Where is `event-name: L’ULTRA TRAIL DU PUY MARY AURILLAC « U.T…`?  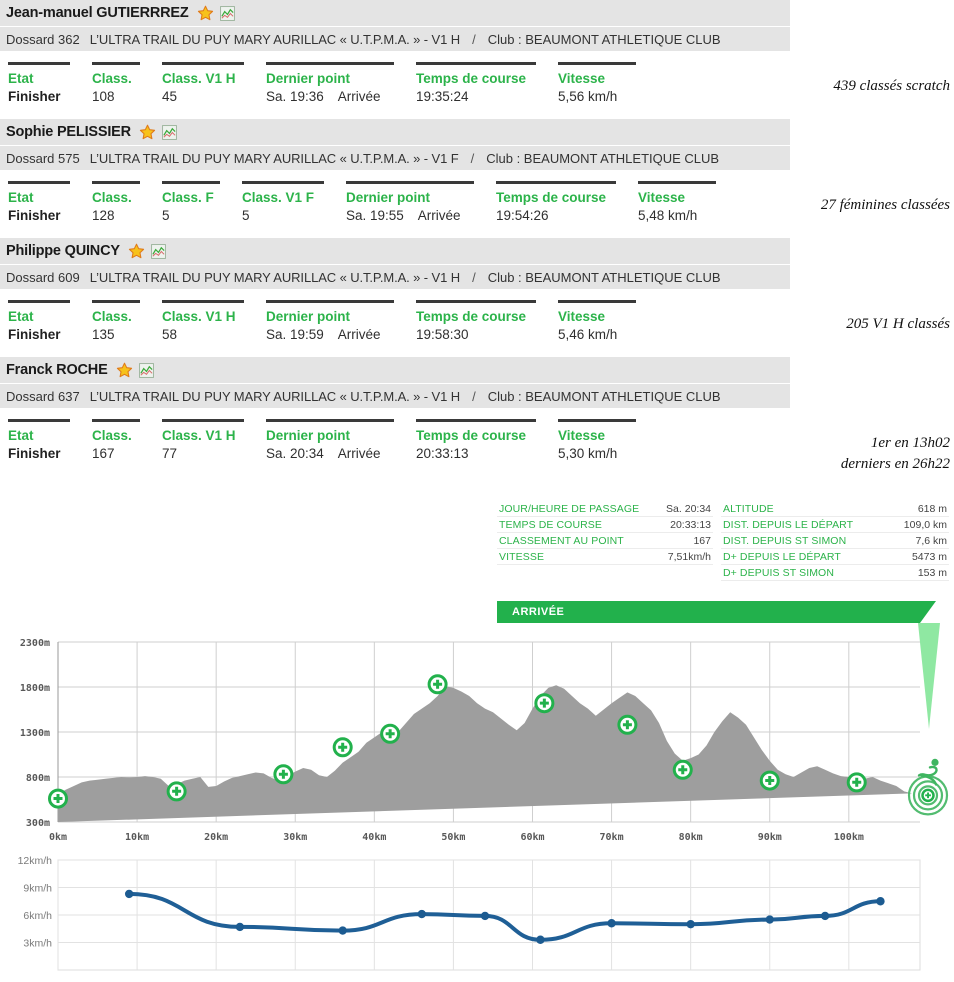
event-name: L’ULTRA TRAIL DU PUY MARY AURILLAC « U.T… is located at coordinates (275, 277).